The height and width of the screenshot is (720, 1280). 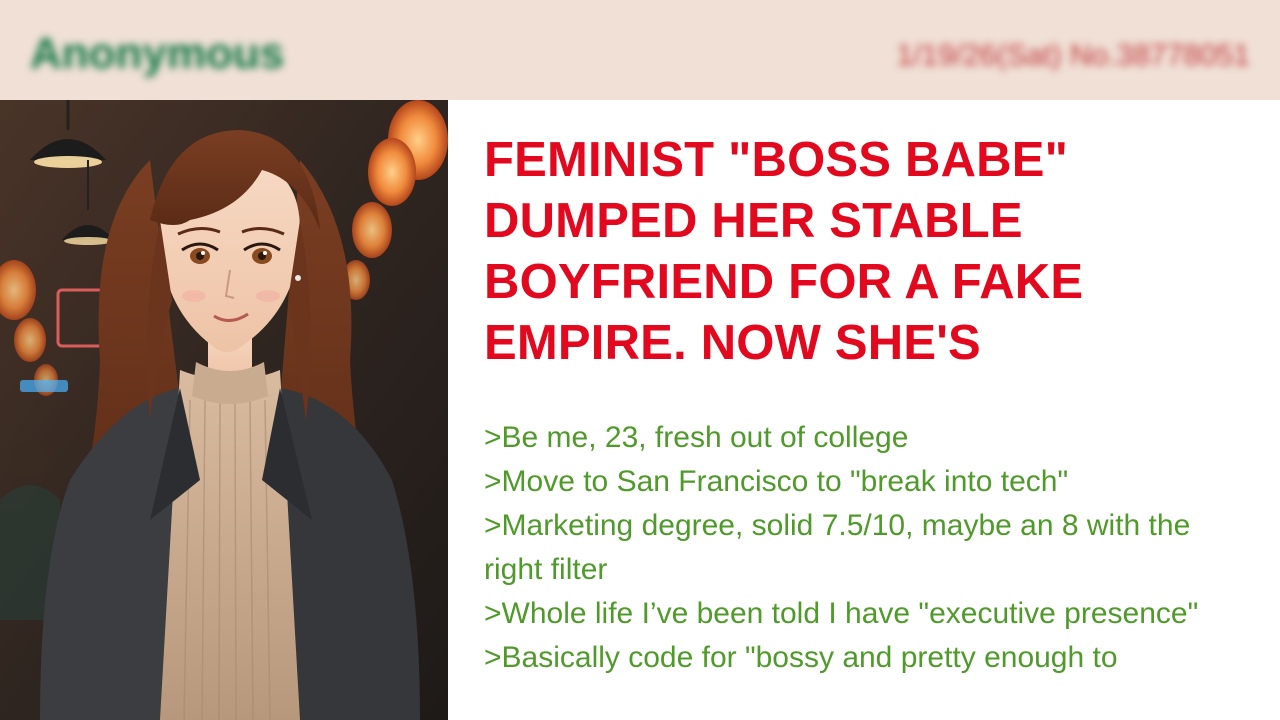 I want to click on blush-right, so click(x=268, y=296).